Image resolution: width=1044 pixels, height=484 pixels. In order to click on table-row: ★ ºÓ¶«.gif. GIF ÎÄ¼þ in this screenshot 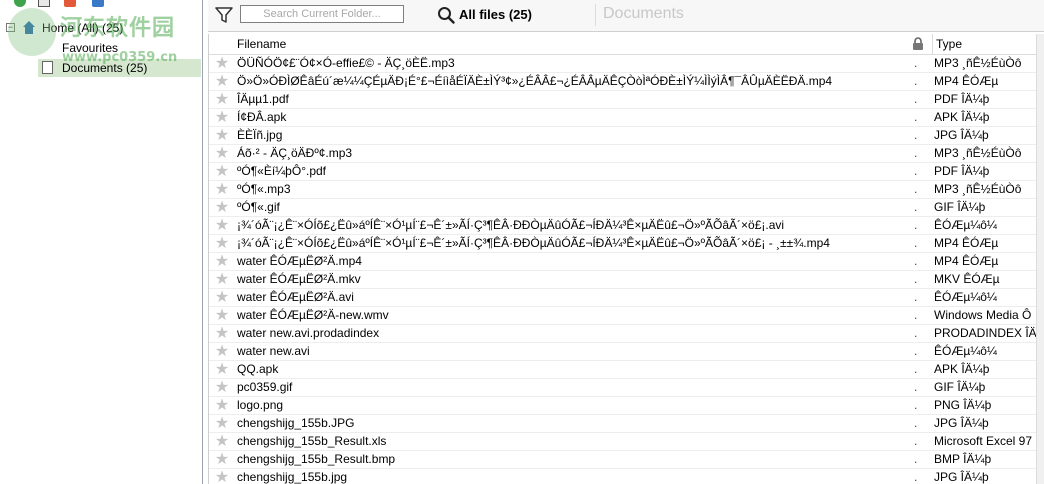, I will do `click(623, 208)`.